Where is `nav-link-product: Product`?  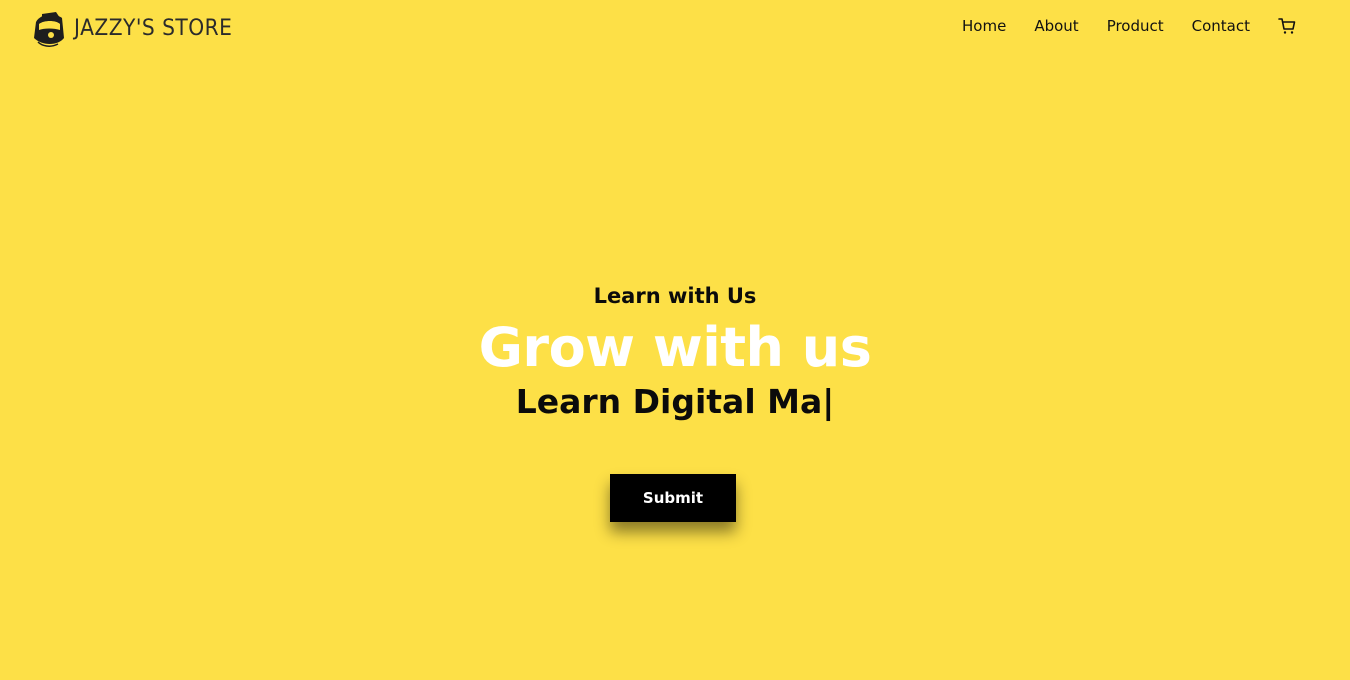
nav-link-product: Product is located at coordinates (1135, 26).